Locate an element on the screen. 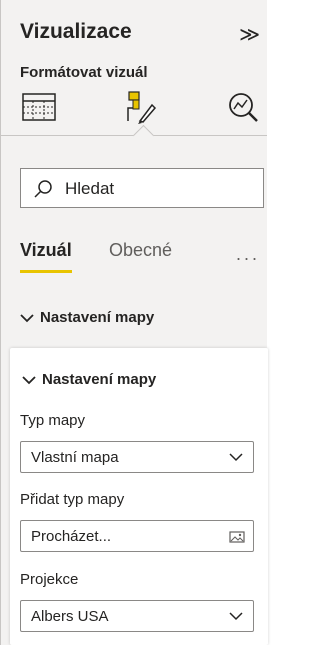 The image size is (320, 645). build-visual-button is located at coordinates (40, 107).